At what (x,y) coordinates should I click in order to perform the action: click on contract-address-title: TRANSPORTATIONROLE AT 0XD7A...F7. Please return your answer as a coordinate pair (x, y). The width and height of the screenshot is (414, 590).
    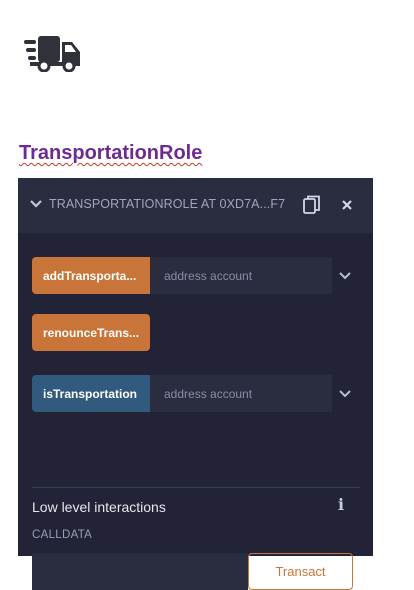
    Looking at the image, I should click on (167, 204).